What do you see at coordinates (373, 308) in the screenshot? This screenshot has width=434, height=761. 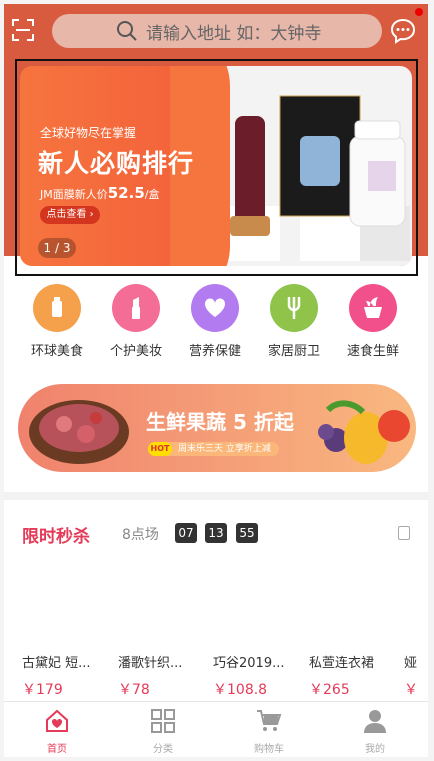 I see `bowl-icon` at bounding box center [373, 308].